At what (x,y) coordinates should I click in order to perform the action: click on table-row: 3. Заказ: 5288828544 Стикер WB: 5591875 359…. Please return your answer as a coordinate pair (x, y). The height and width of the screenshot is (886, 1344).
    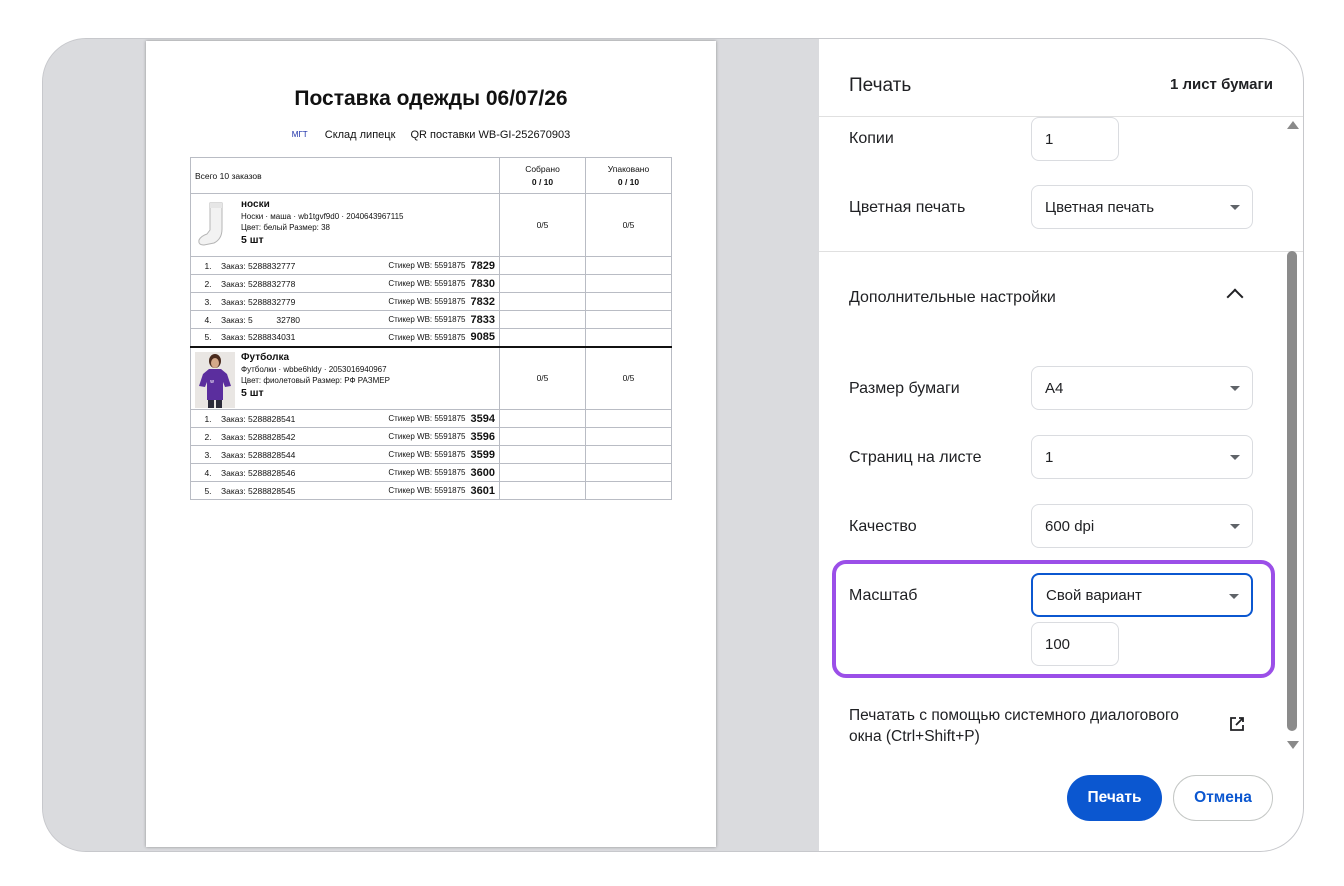
    Looking at the image, I should click on (431, 454).